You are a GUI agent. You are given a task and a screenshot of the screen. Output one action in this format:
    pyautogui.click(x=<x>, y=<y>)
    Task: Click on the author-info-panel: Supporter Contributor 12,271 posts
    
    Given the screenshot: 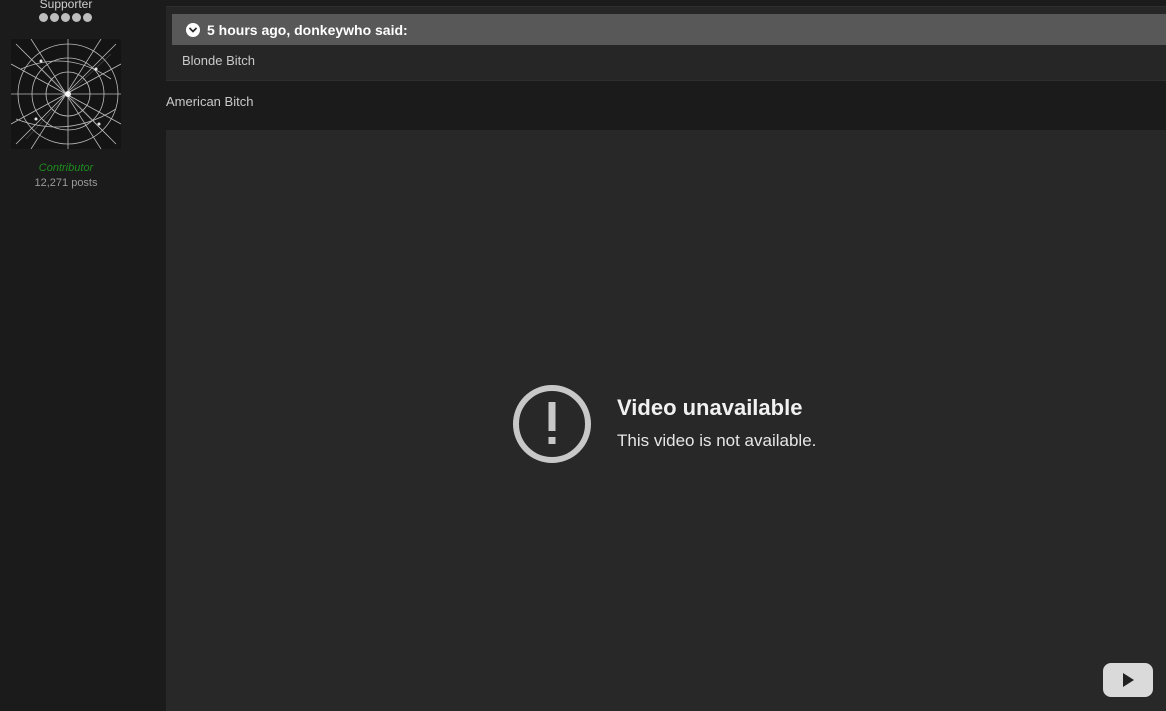 What is the action you would take?
    pyautogui.click(x=66, y=355)
    